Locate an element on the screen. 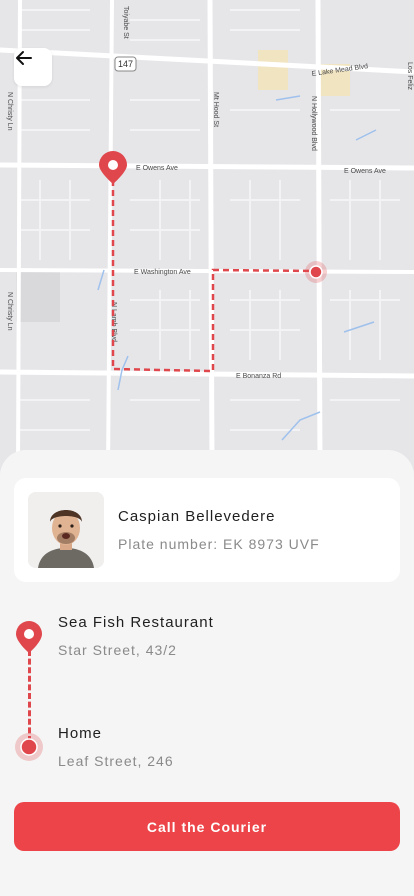  dropoff-address: Leaf Street, 246 is located at coordinates (116, 761).